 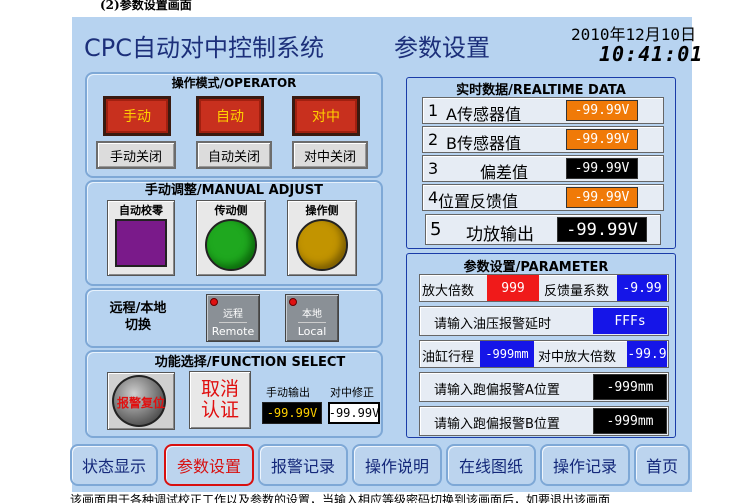 What do you see at coordinates (647, 354) in the screenshot?
I see `center-gain-input: -99.9` at bounding box center [647, 354].